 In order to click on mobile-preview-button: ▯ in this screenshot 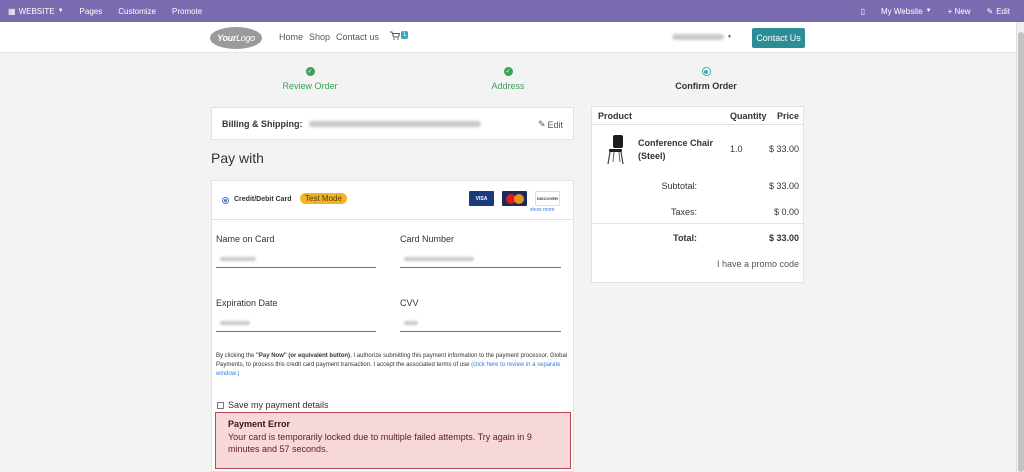, I will do `click(863, 11)`.